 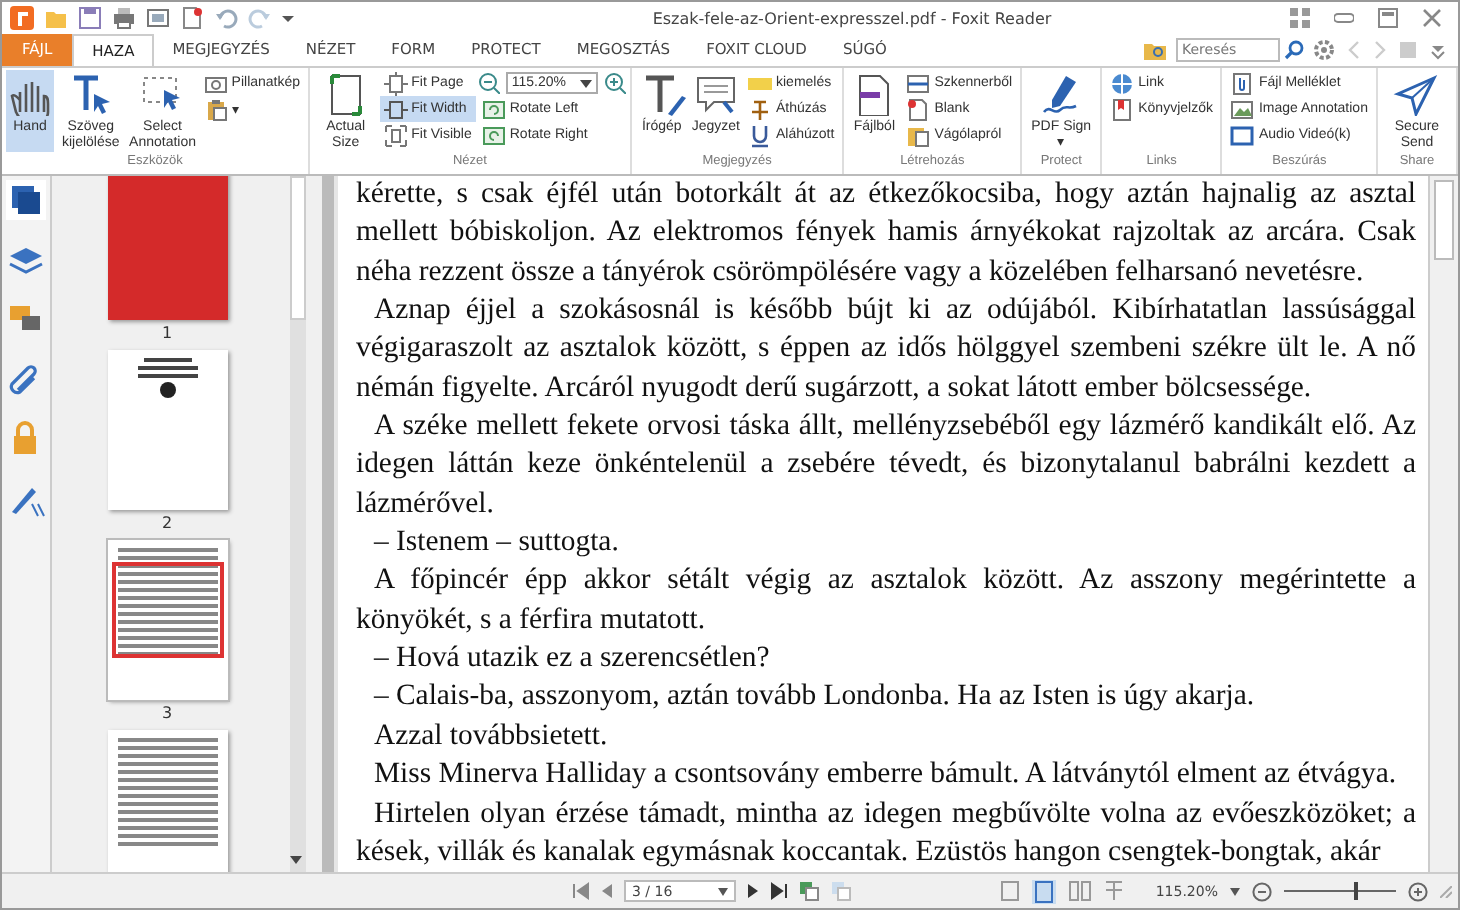 What do you see at coordinates (493, 135) in the screenshot?
I see `rotate-right-icon` at bounding box center [493, 135].